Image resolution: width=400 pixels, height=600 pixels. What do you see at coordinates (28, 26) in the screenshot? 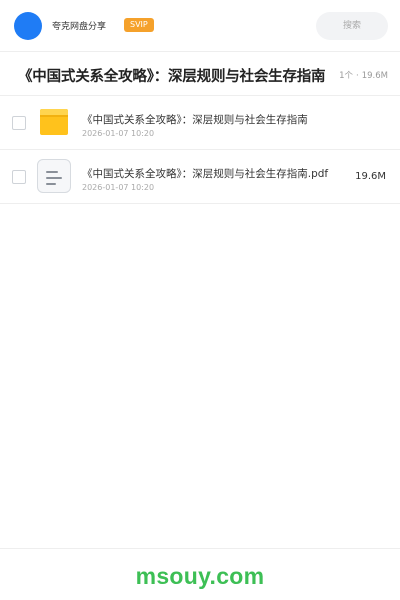
I see `avatar` at bounding box center [28, 26].